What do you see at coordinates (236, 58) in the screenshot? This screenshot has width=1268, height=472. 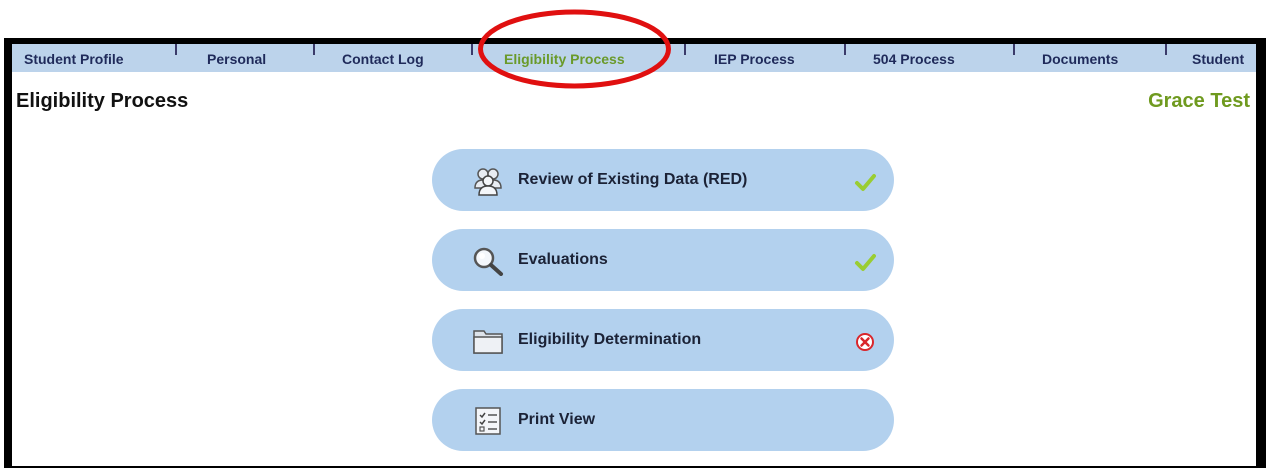 I see `tab-personal: Personal` at bounding box center [236, 58].